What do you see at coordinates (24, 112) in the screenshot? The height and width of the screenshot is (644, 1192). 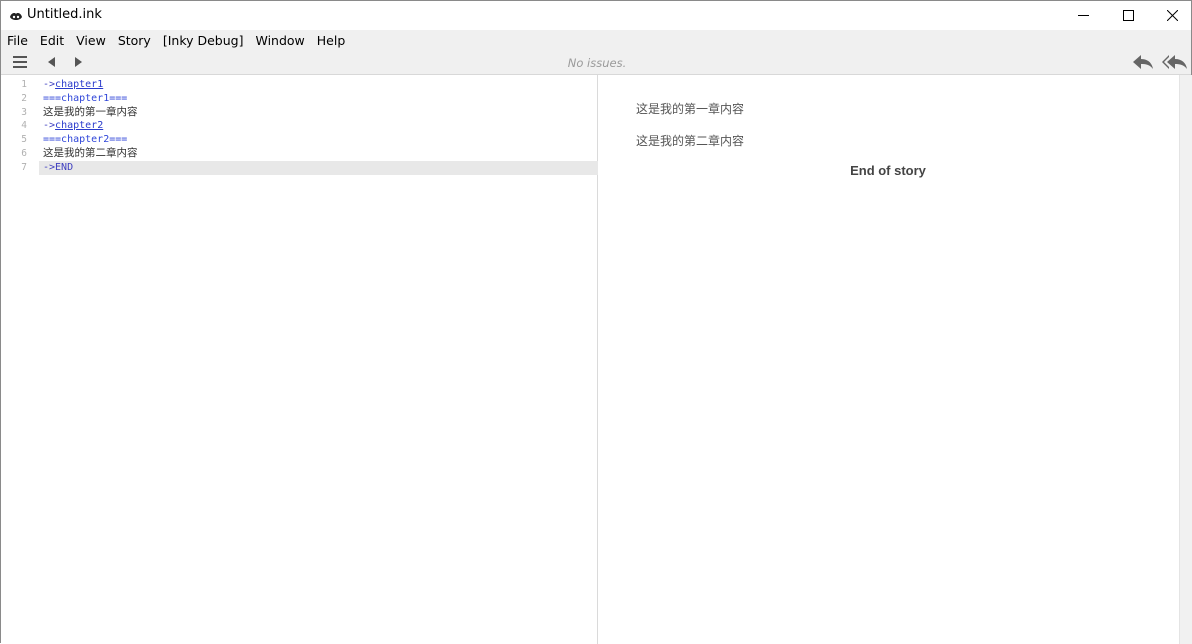 I see `line-number: 3` at bounding box center [24, 112].